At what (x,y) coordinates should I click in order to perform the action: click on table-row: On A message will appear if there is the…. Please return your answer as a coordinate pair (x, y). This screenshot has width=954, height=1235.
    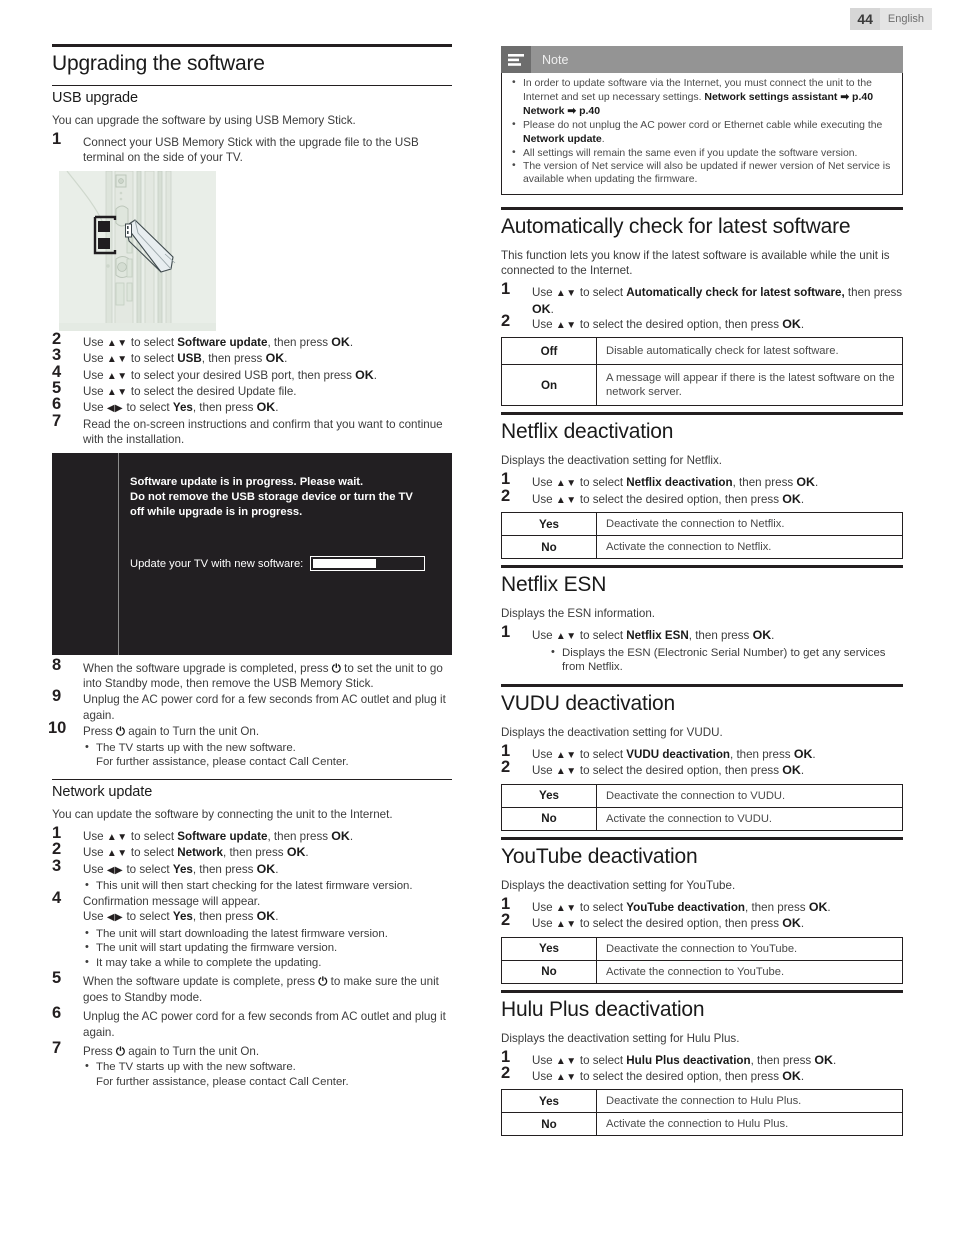
    Looking at the image, I should click on (702, 385).